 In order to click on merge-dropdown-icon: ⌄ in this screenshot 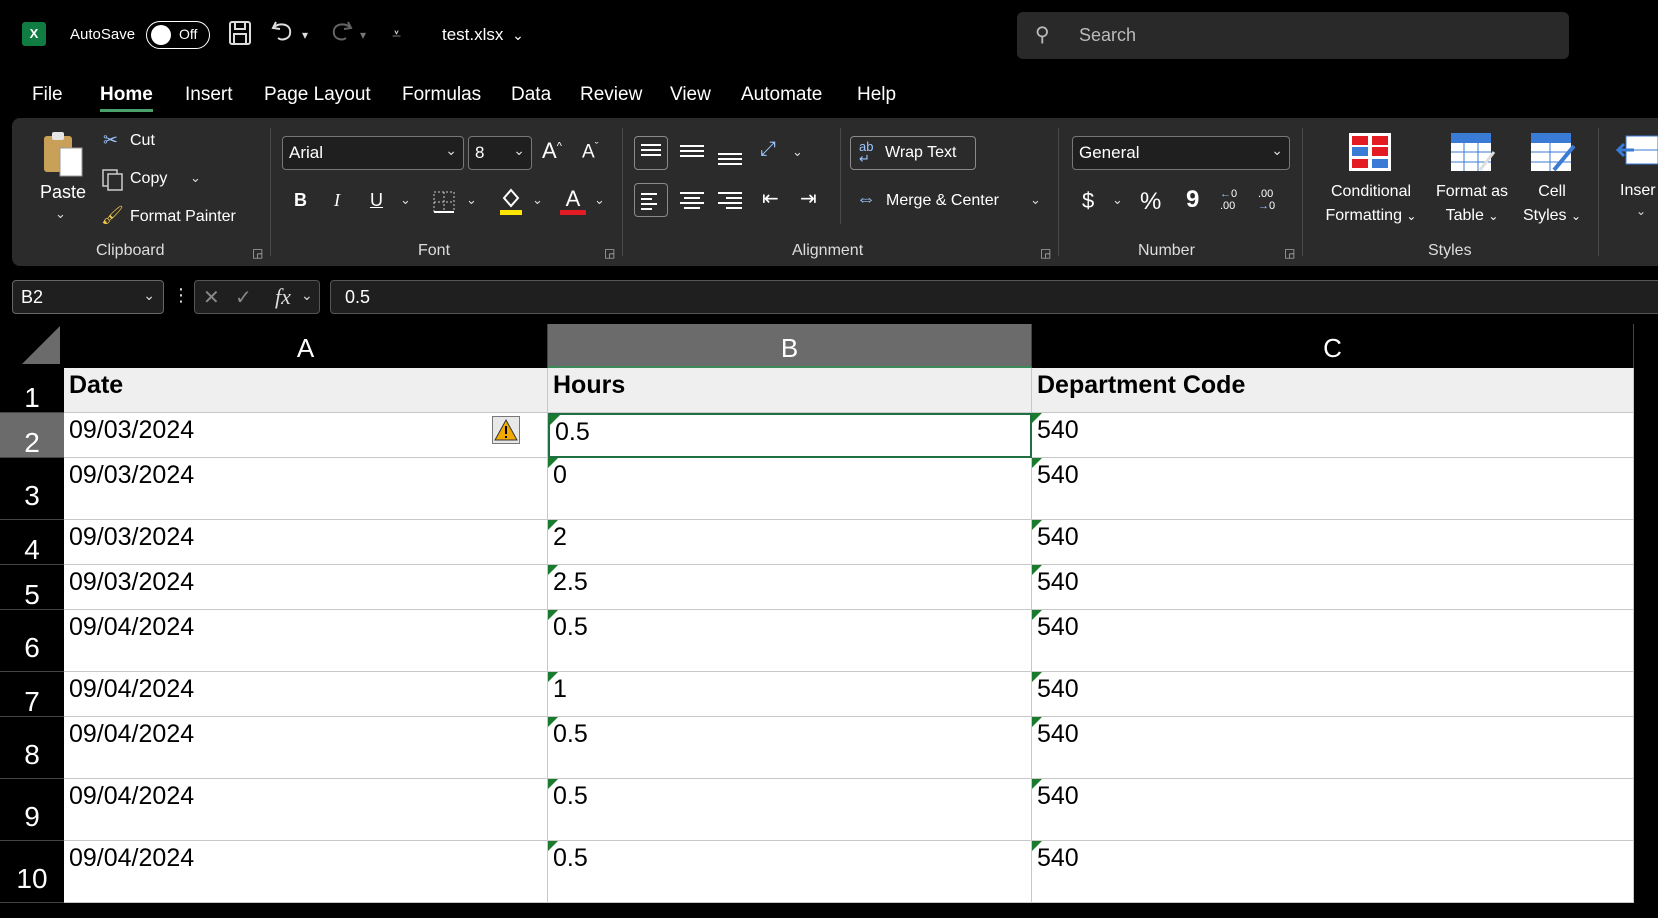, I will do `click(1035, 200)`.